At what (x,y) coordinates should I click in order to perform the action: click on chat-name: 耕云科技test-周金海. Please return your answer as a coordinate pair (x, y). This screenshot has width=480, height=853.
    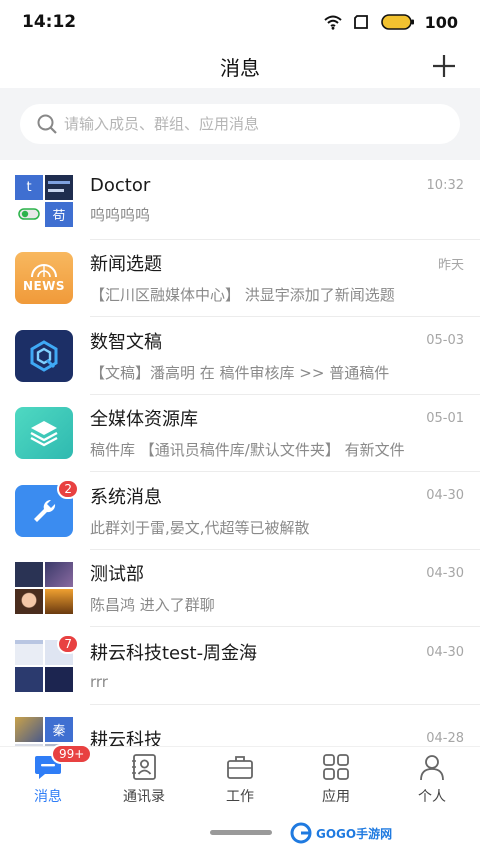
    Looking at the image, I should click on (174, 654).